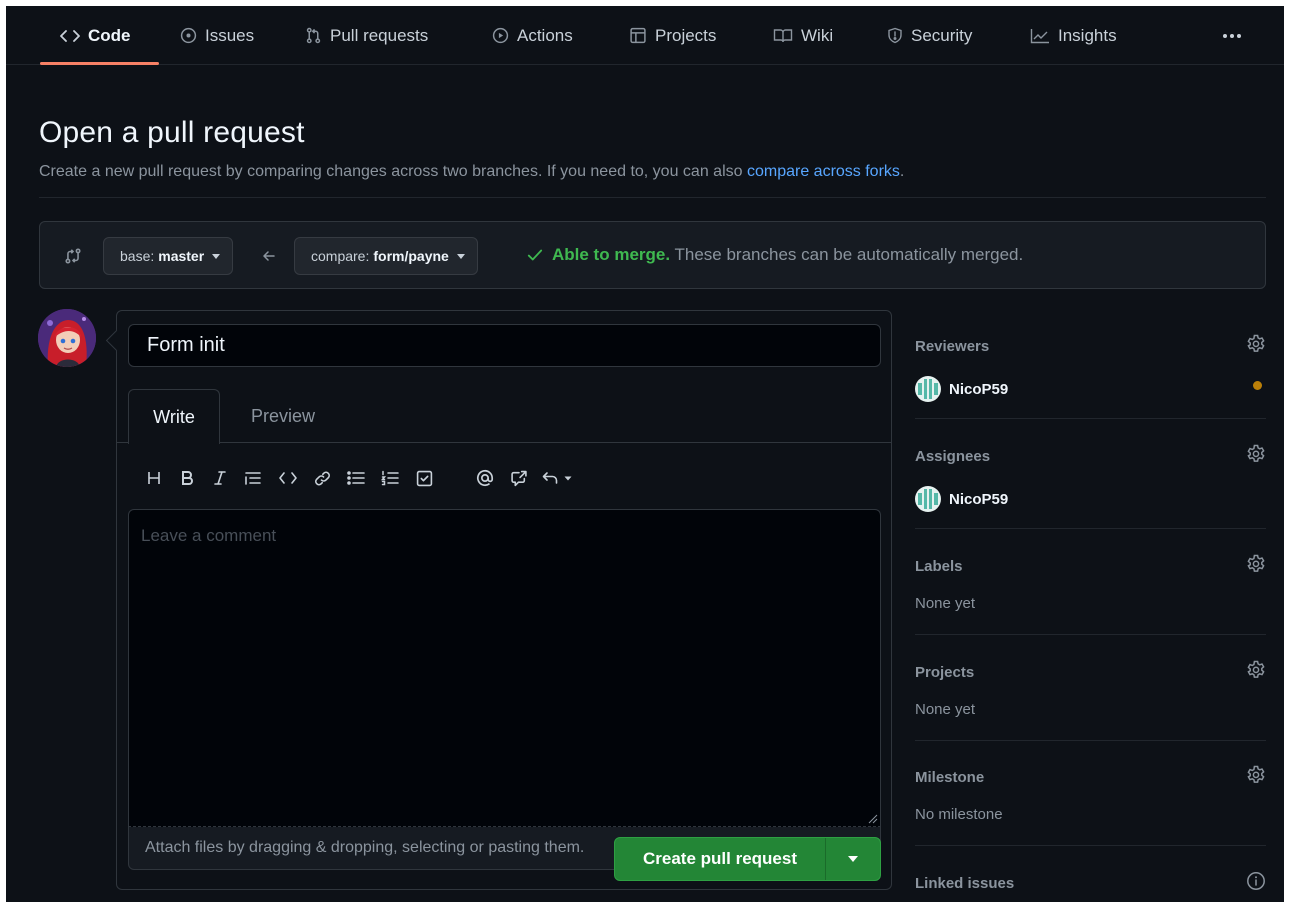 The height and width of the screenshot is (902, 1290). I want to click on selected-tab-indicator, so click(99, 63).